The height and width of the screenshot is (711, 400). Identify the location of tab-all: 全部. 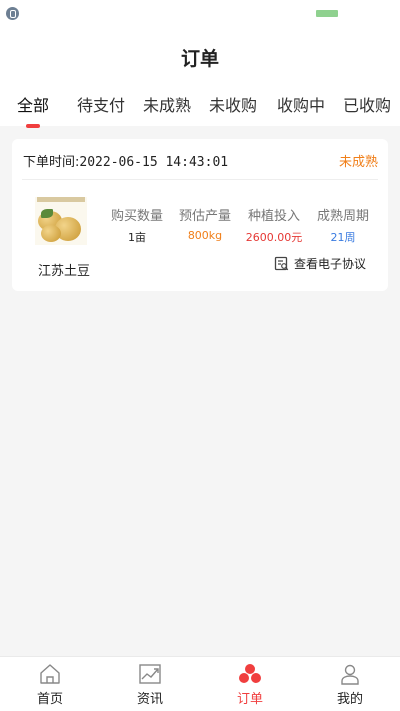
(33, 104).